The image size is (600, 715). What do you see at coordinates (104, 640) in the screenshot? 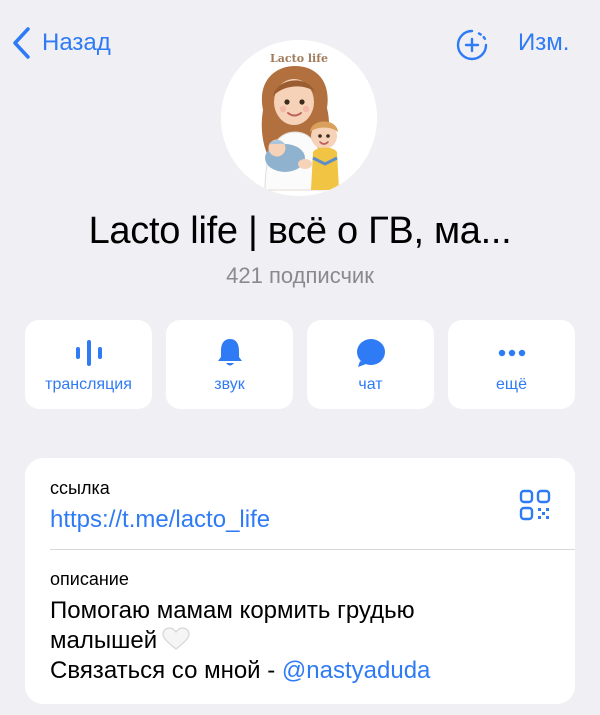
I see `description-line-2: малышей` at bounding box center [104, 640].